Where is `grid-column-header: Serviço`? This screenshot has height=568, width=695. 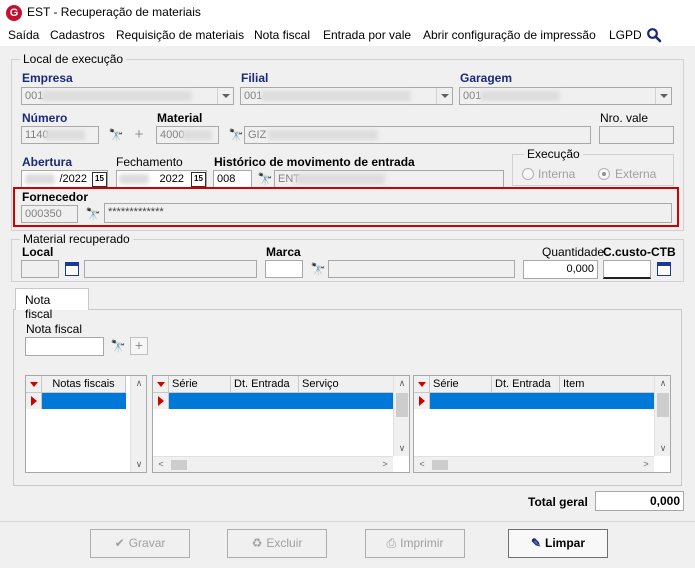 grid-column-header: Serviço is located at coordinates (346, 384).